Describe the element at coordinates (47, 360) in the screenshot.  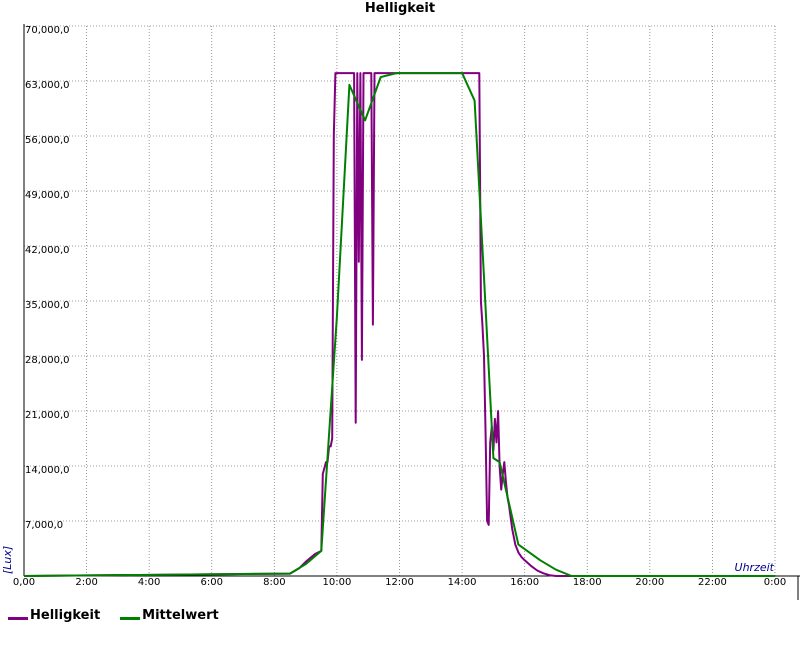
I see `y-tick-label-3: 28,000,0` at that location.